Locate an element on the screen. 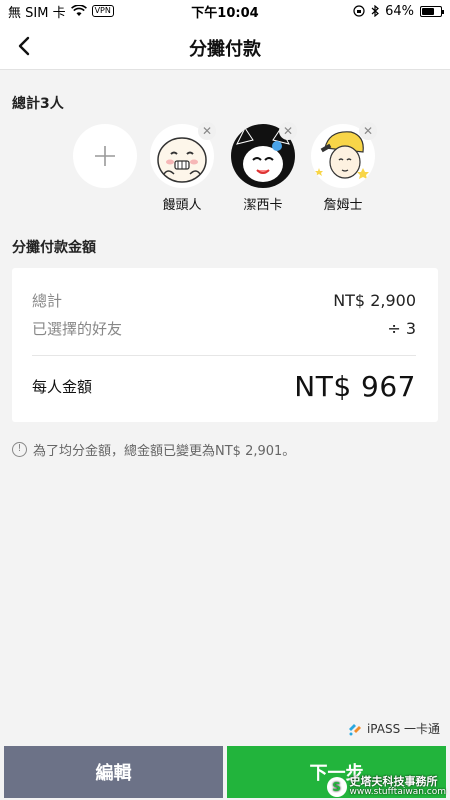  bluetooth-icon is located at coordinates (375, 11).